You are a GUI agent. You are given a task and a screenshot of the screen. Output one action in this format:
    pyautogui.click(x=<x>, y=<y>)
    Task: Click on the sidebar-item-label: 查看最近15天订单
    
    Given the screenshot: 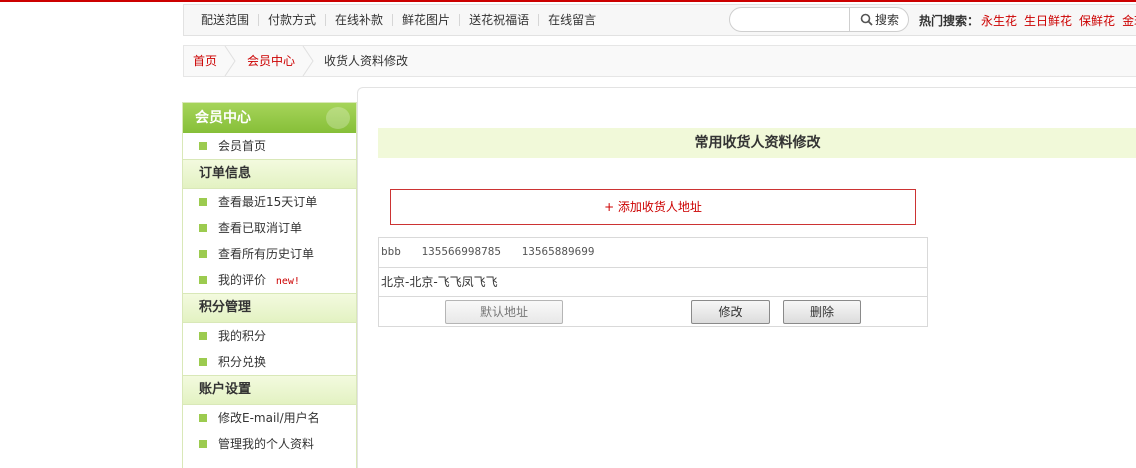 What is the action you would take?
    pyautogui.click(x=268, y=202)
    